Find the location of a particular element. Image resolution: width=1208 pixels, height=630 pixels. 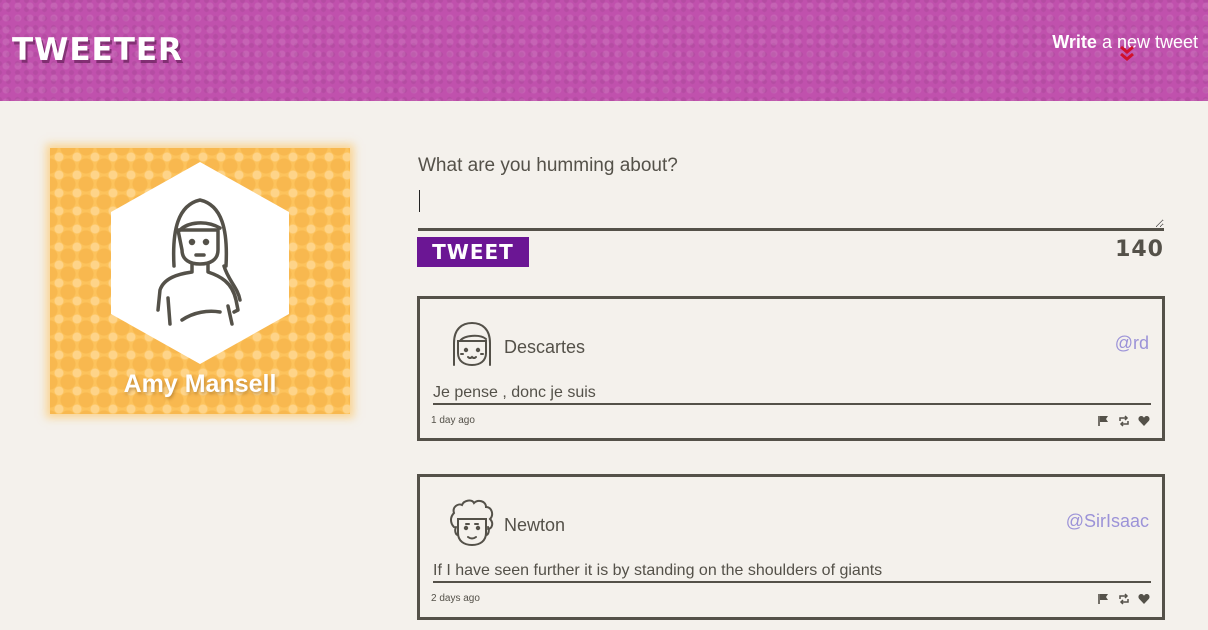

woman-avatar-icon is located at coordinates (200, 263).